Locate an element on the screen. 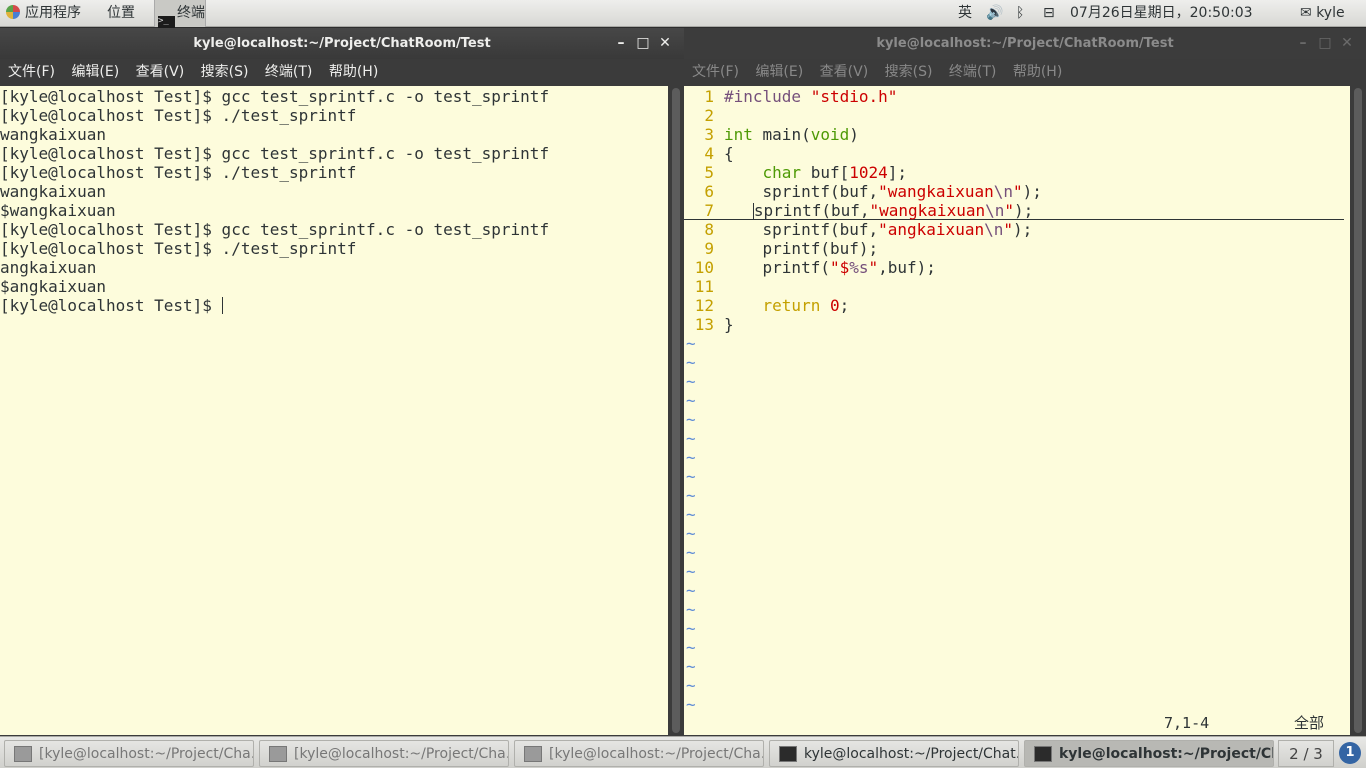 The image size is (1366, 768). bluetooth-icon: ᛒ is located at coordinates (1020, 13).